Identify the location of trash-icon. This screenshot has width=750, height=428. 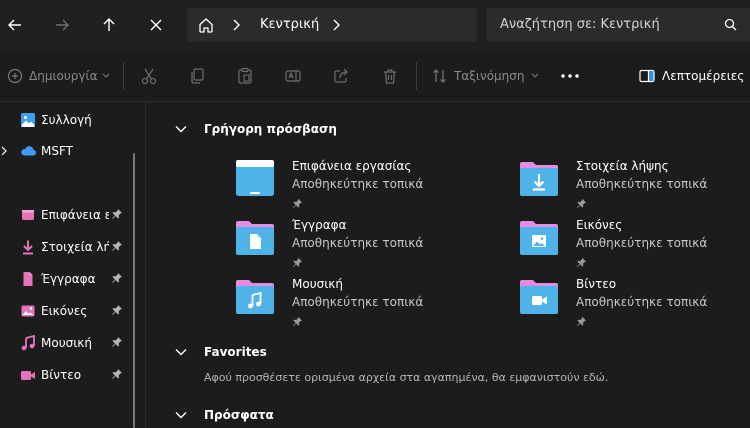
(390, 76).